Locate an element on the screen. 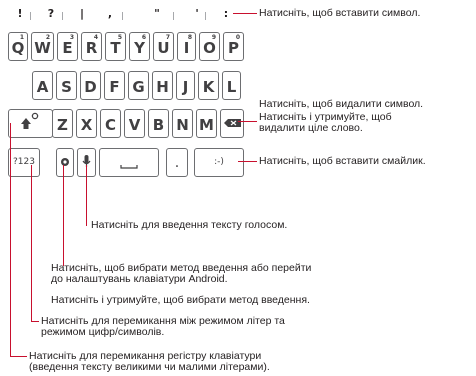 The width and height of the screenshot is (476, 376). key-label: J is located at coordinates (185, 87).